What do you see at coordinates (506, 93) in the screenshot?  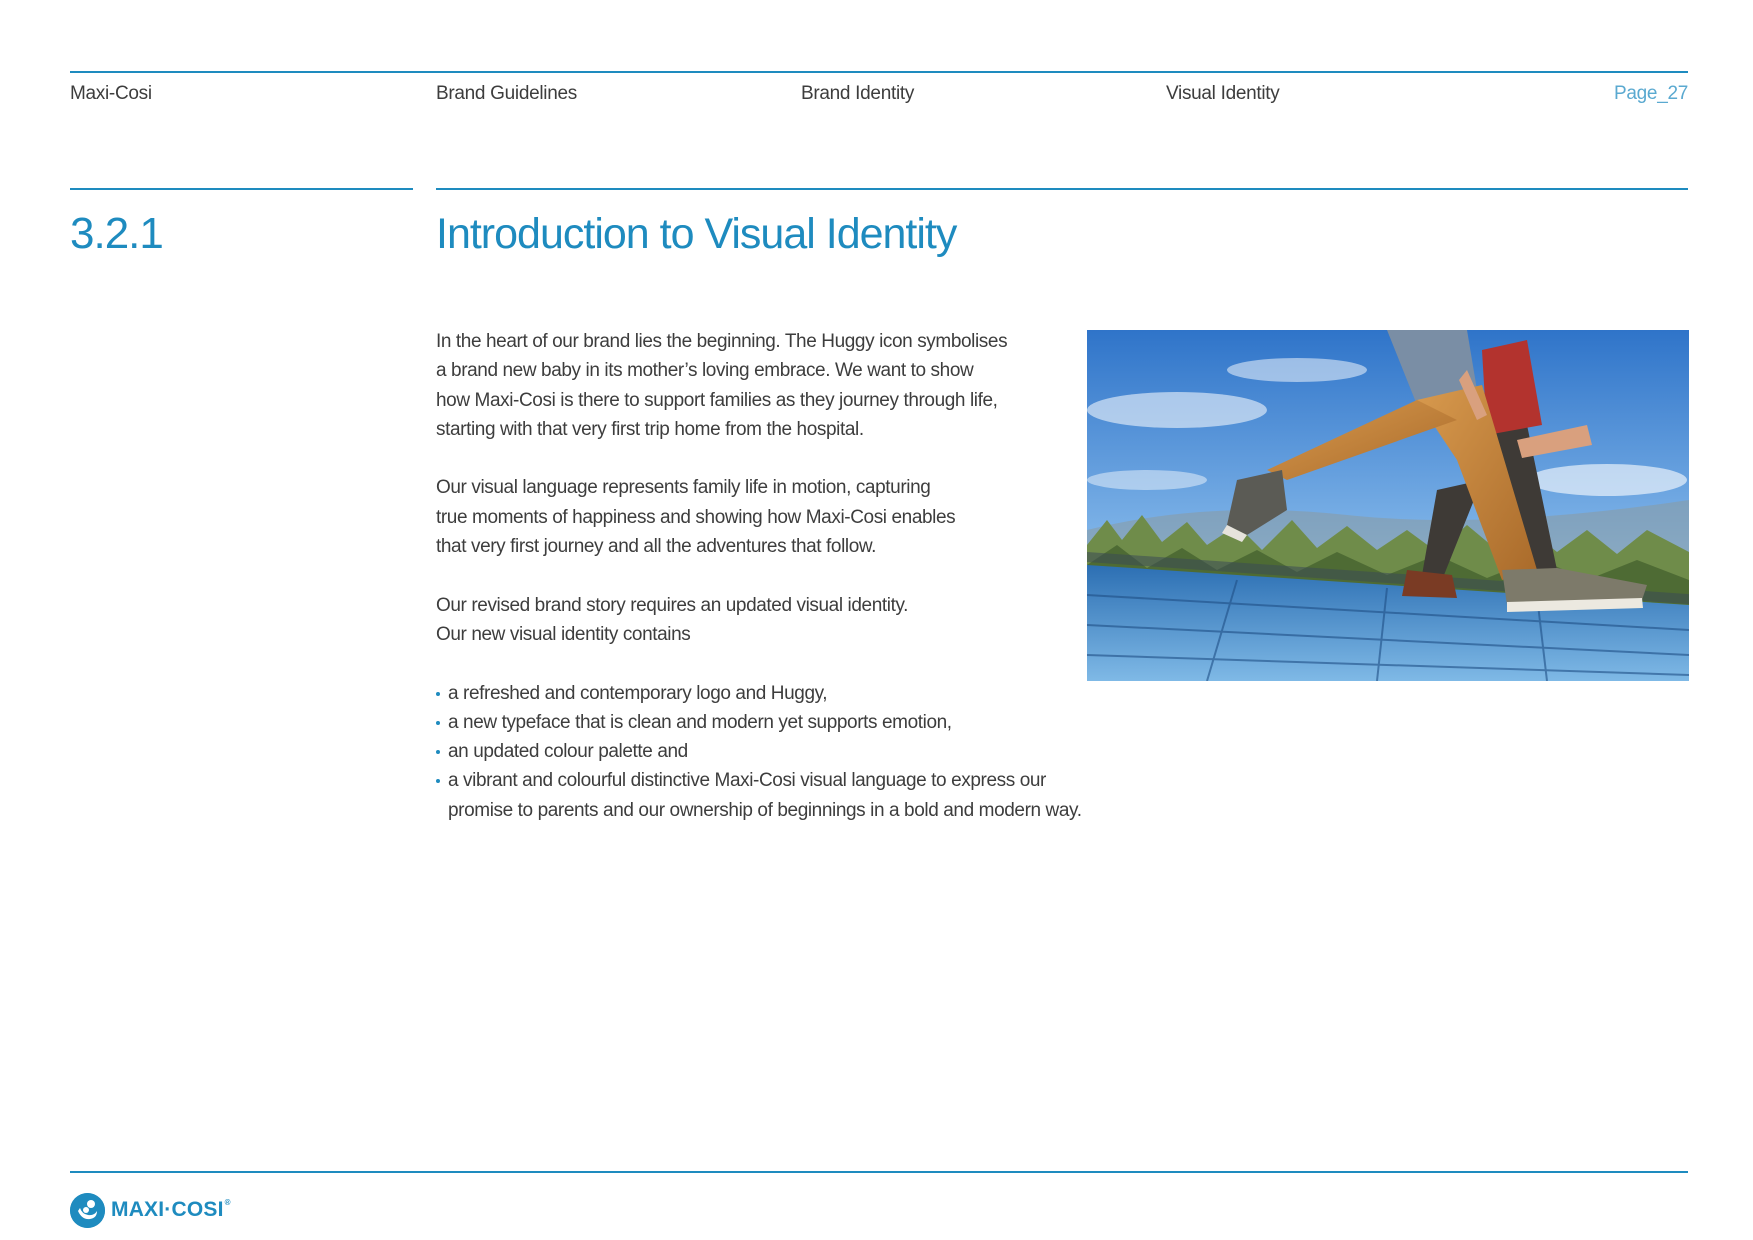 I see `header-guide: Brand Guidelines` at bounding box center [506, 93].